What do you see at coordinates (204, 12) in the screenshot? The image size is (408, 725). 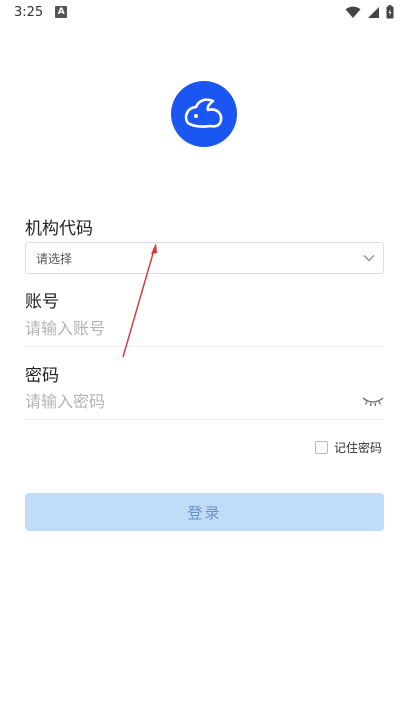 I see `status-bar: 3:25 A` at bounding box center [204, 12].